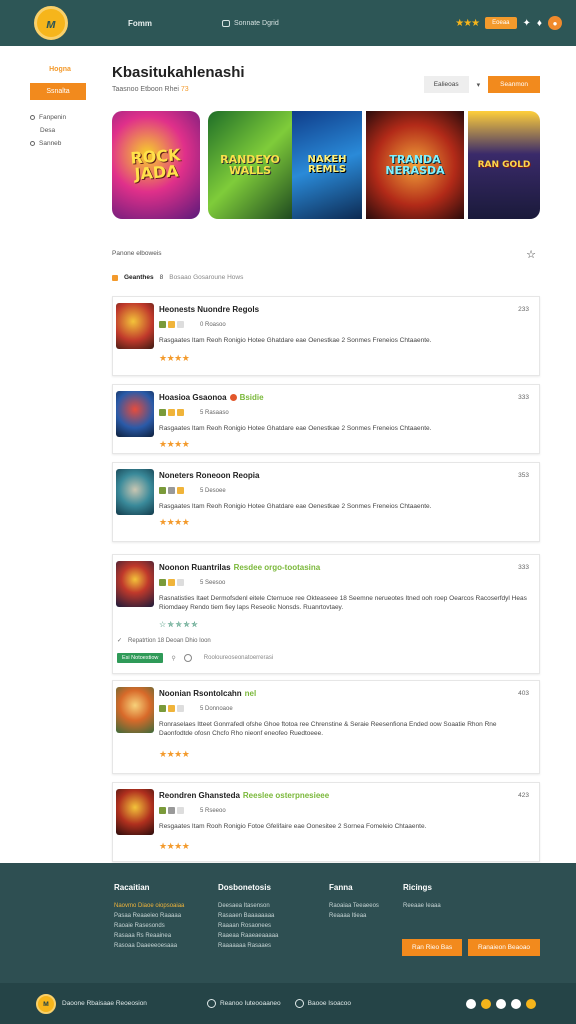 This screenshot has height=1024, width=576. I want to click on item-title-text: Noonian Rsontolcahn, so click(200, 693).